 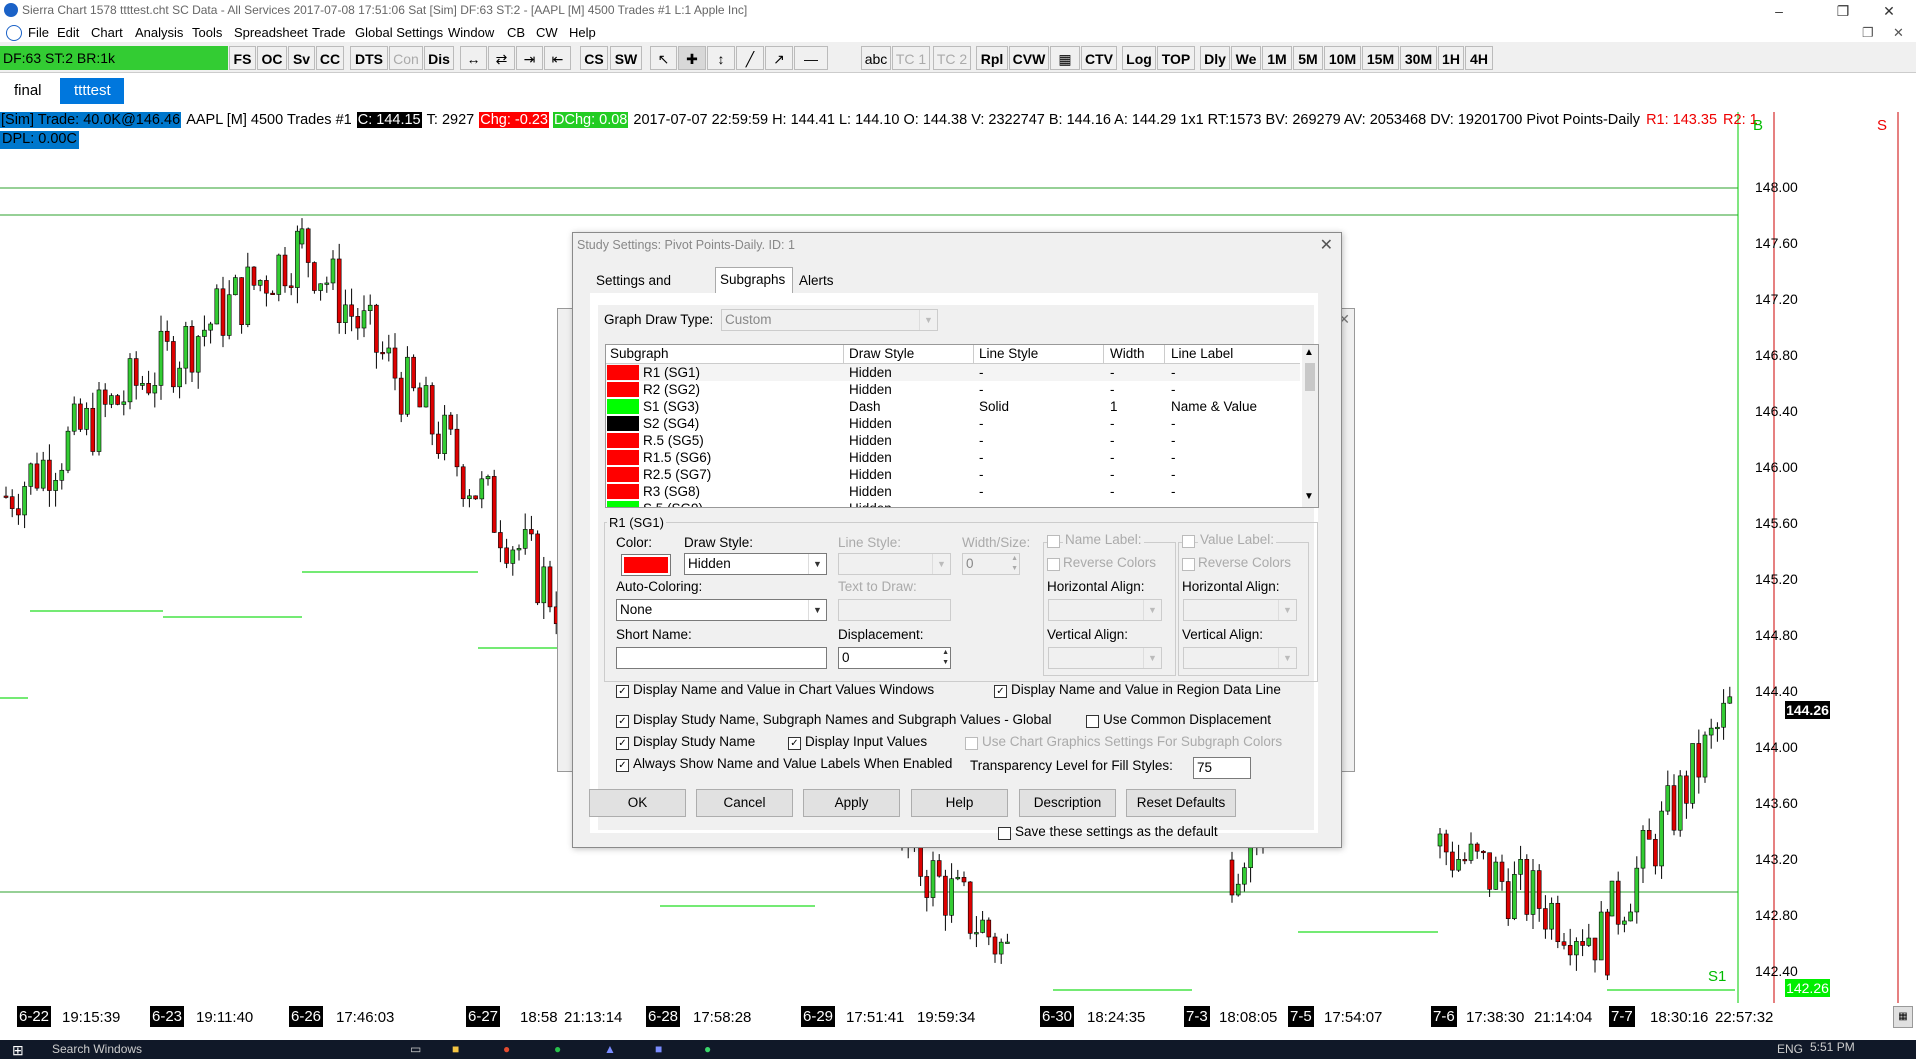 What do you see at coordinates (971, 743) in the screenshot?
I see `use-chart-graphics-checkbox` at bounding box center [971, 743].